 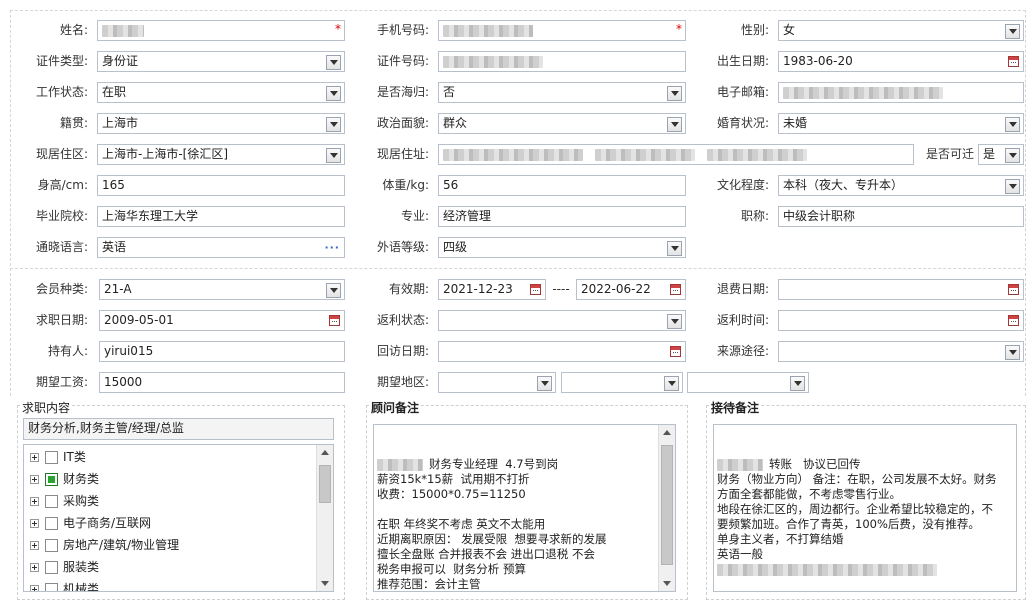 What do you see at coordinates (221, 92) in the screenshot?
I see `work-status-select: 在职` at bounding box center [221, 92].